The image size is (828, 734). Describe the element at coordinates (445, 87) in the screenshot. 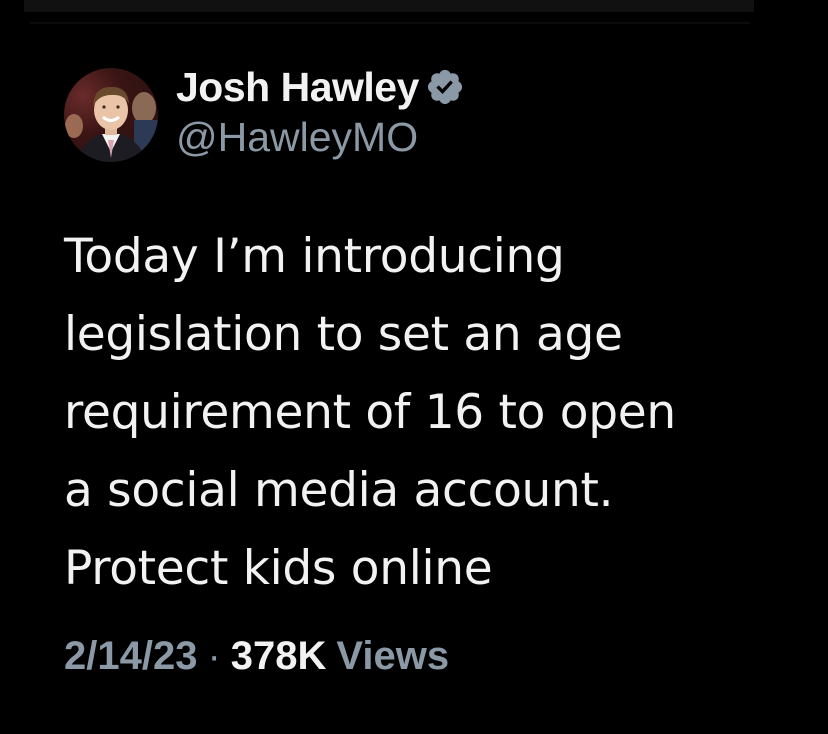

I see `verified-badge-icon` at that location.